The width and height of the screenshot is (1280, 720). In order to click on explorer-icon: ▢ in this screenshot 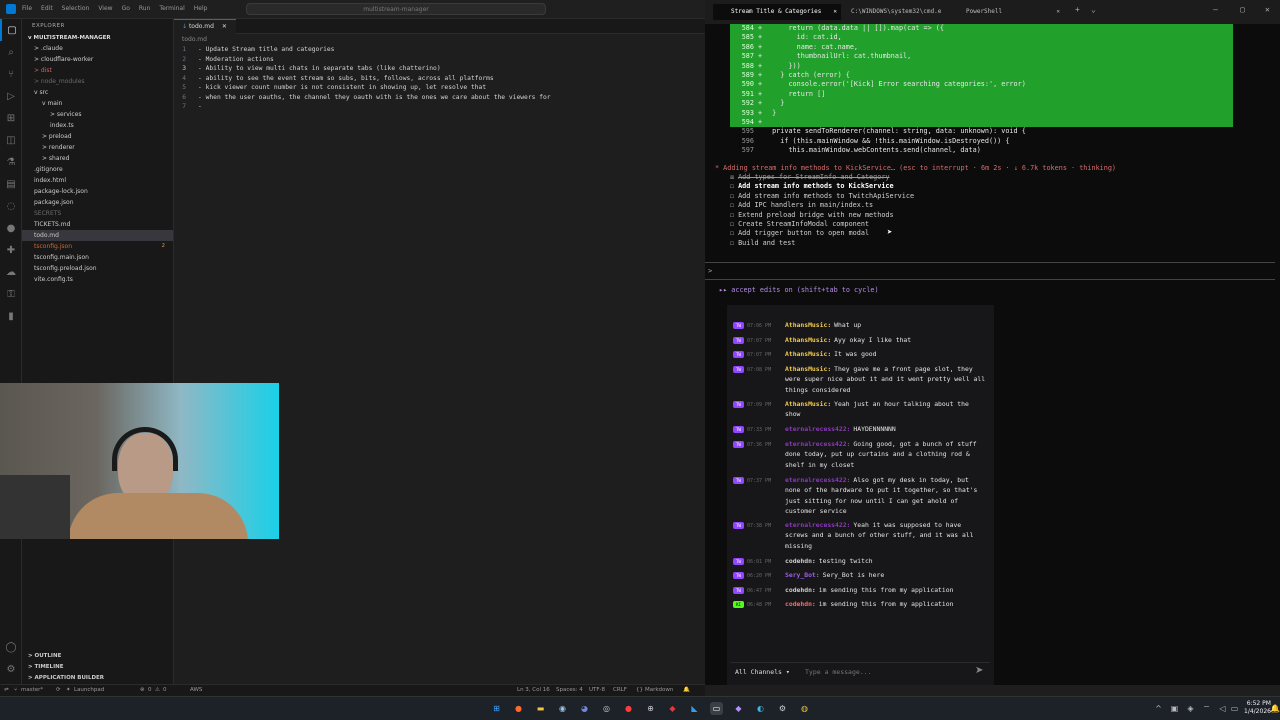, I will do `click(11, 30)`.